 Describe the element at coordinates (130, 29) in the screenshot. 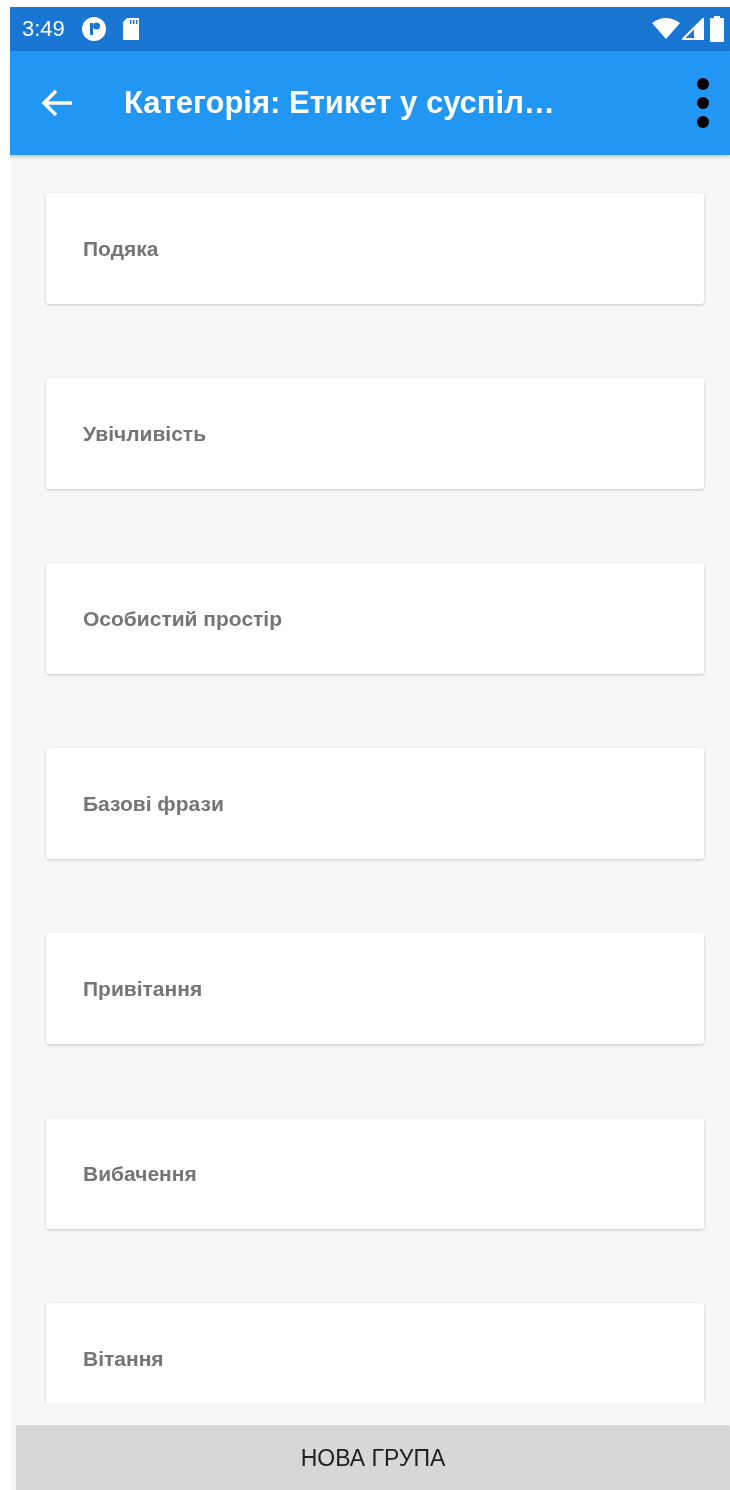

I see `sd-card-icon` at that location.